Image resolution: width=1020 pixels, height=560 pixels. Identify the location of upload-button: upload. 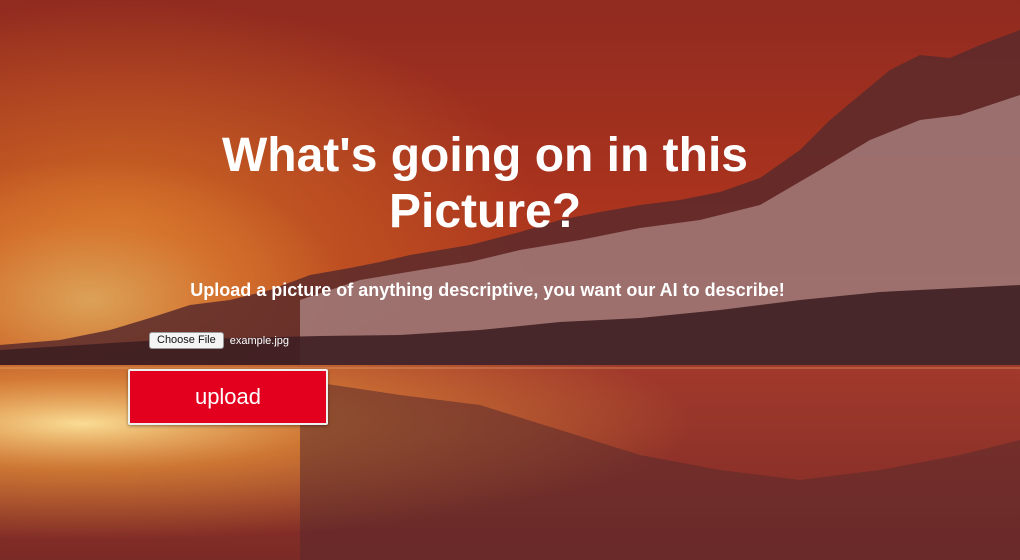
(228, 397).